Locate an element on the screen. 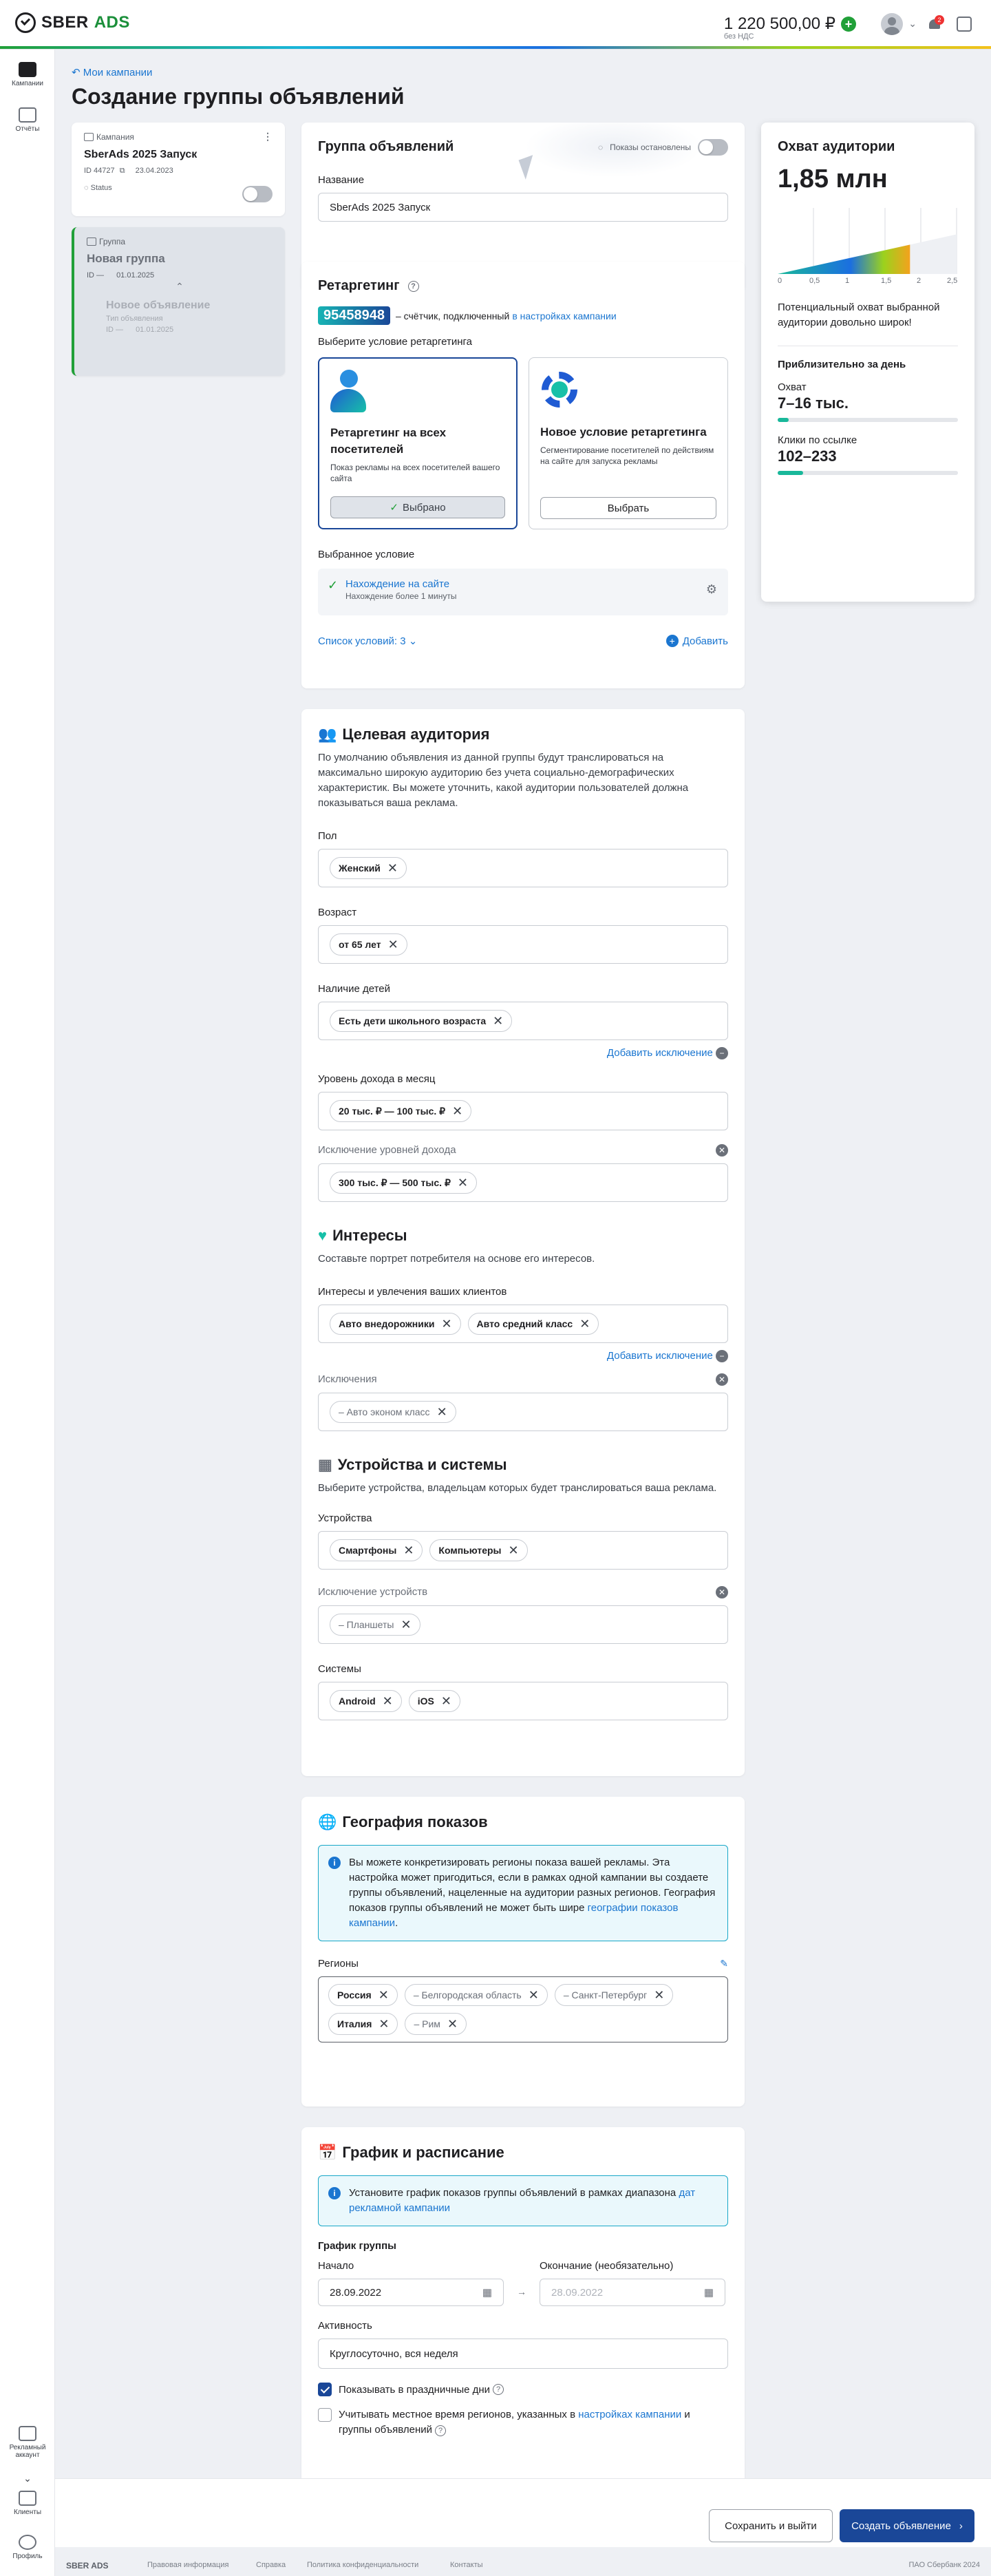 The height and width of the screenshot is (2576, 991). breadcrumb-link: Мои кампании is located at coordinates (118, 73).